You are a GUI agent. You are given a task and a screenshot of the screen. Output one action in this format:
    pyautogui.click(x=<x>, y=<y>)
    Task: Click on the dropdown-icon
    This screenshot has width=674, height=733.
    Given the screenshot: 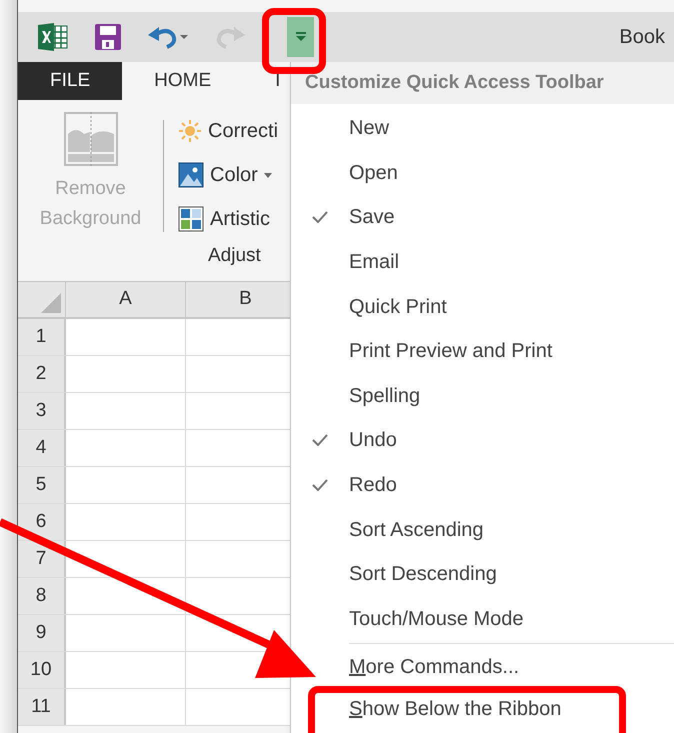 What is the action you would take?
    pyautogui.click(x=301, y=37)
    